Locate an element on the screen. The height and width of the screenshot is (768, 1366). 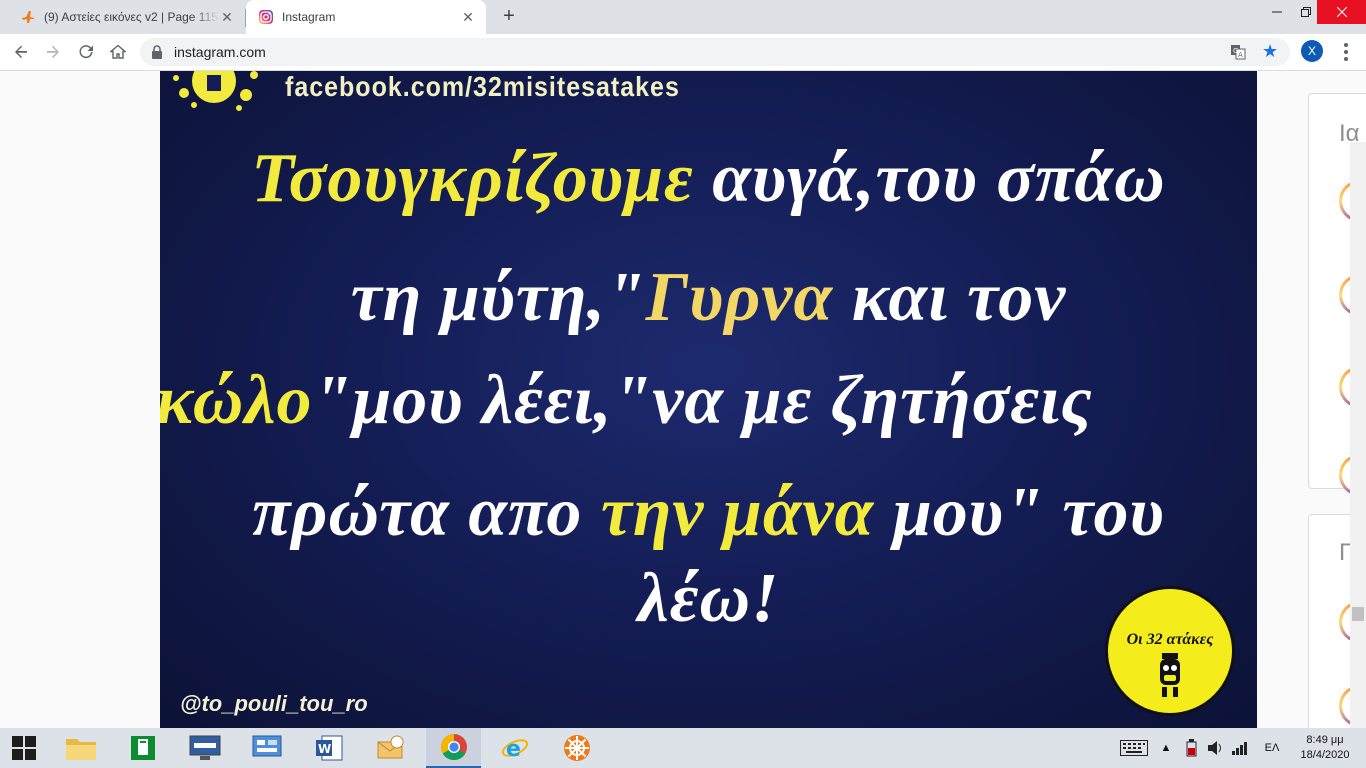
home-icon is located at coordinates (118, 51).